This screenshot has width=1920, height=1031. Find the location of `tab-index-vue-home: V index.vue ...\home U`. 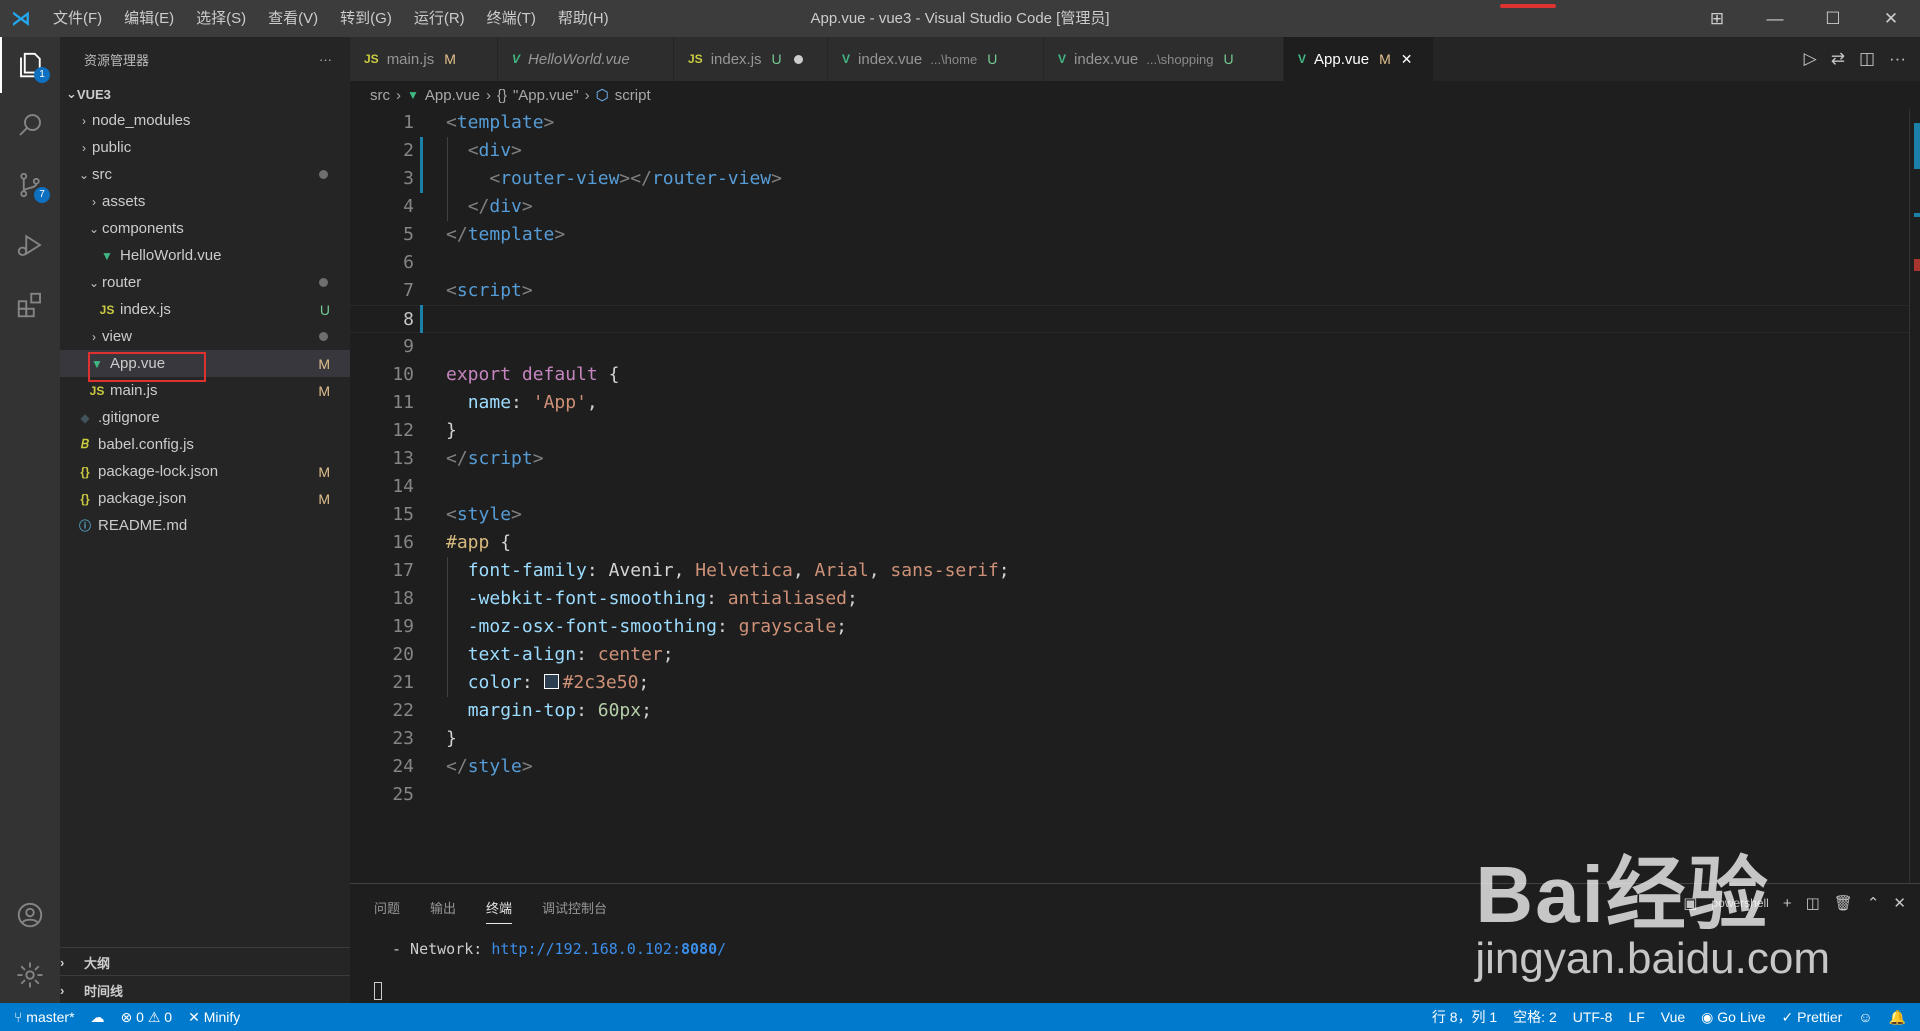

tab-index-vue-home: V index.vue ...\home U is located at coordinates (936, 59).